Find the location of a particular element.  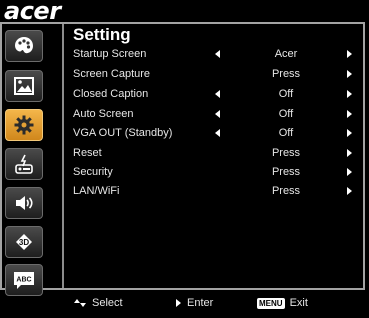

sidebar-divider is located at coordinates (63, 156).